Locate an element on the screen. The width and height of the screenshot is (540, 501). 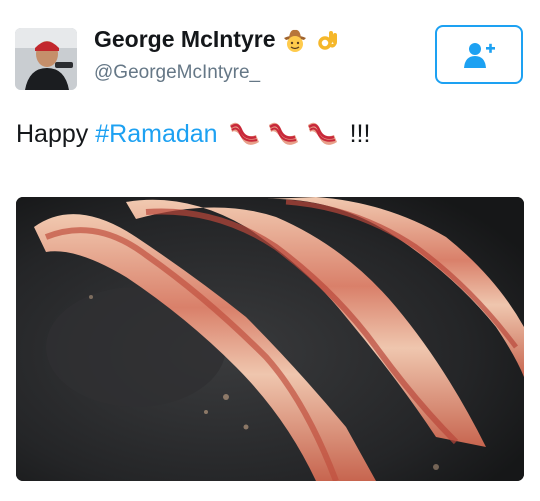
avatar-photo is located at coordinates (46, 59).